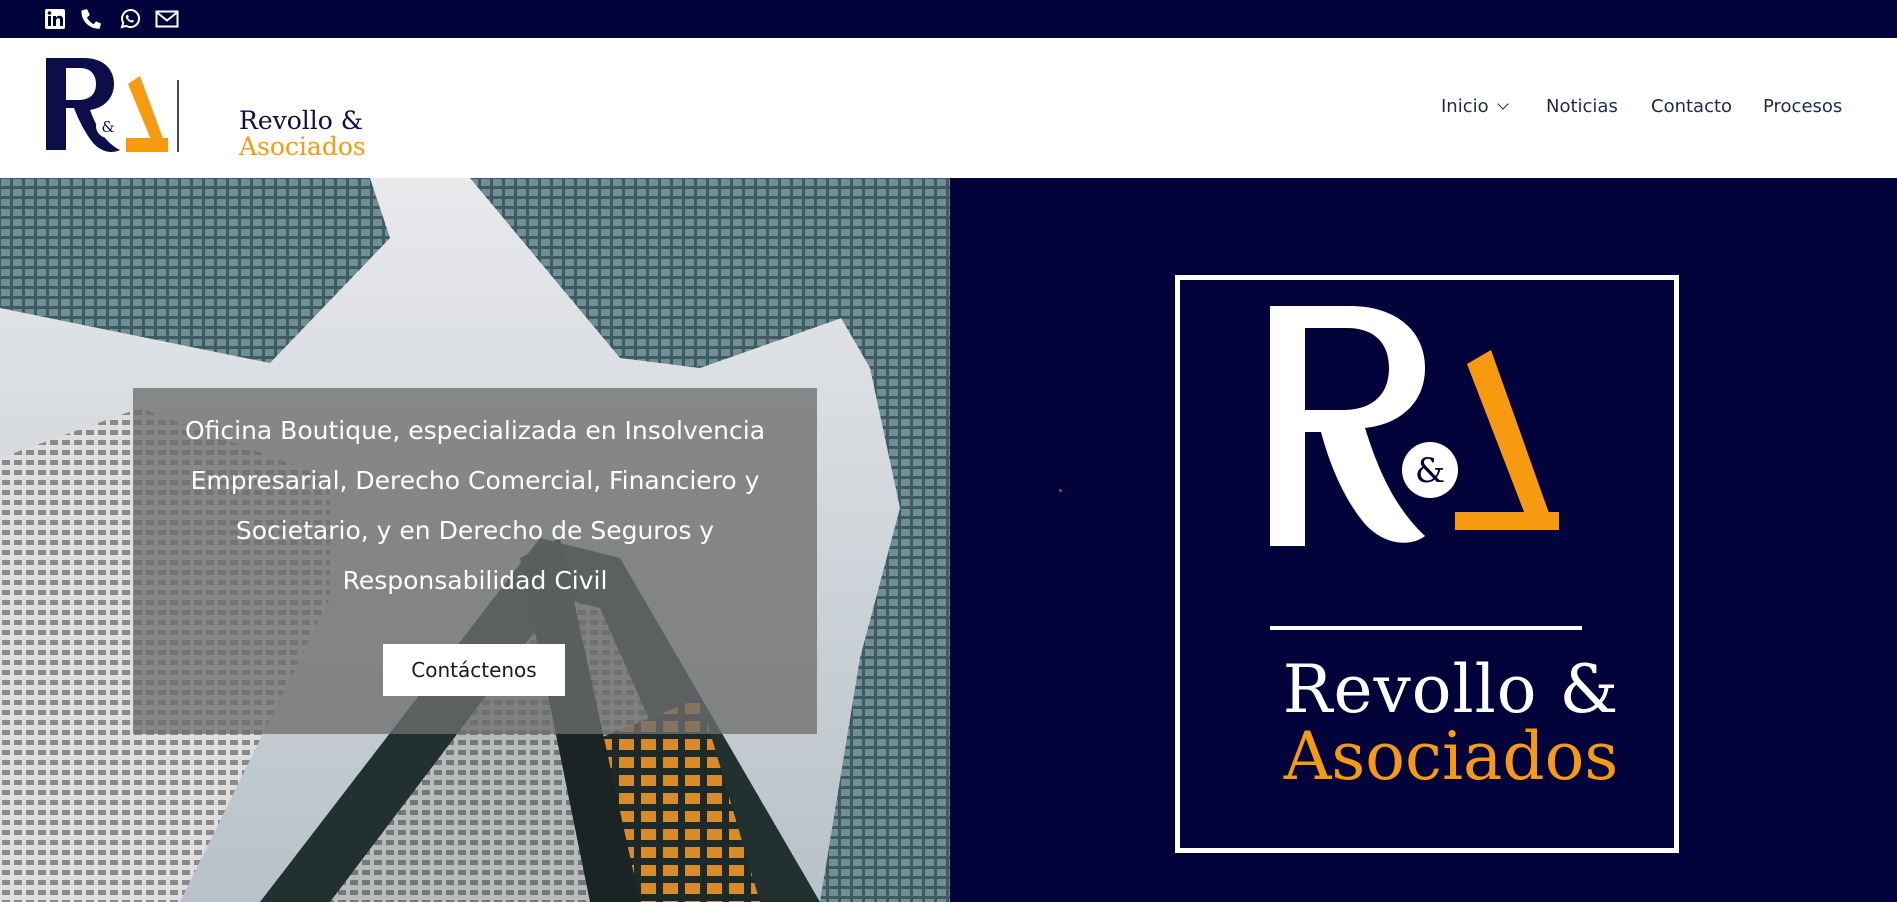 Image resolution: width=1897 pixels, height=902 pixels. I want to click on mail-icon, so click(167, 19).